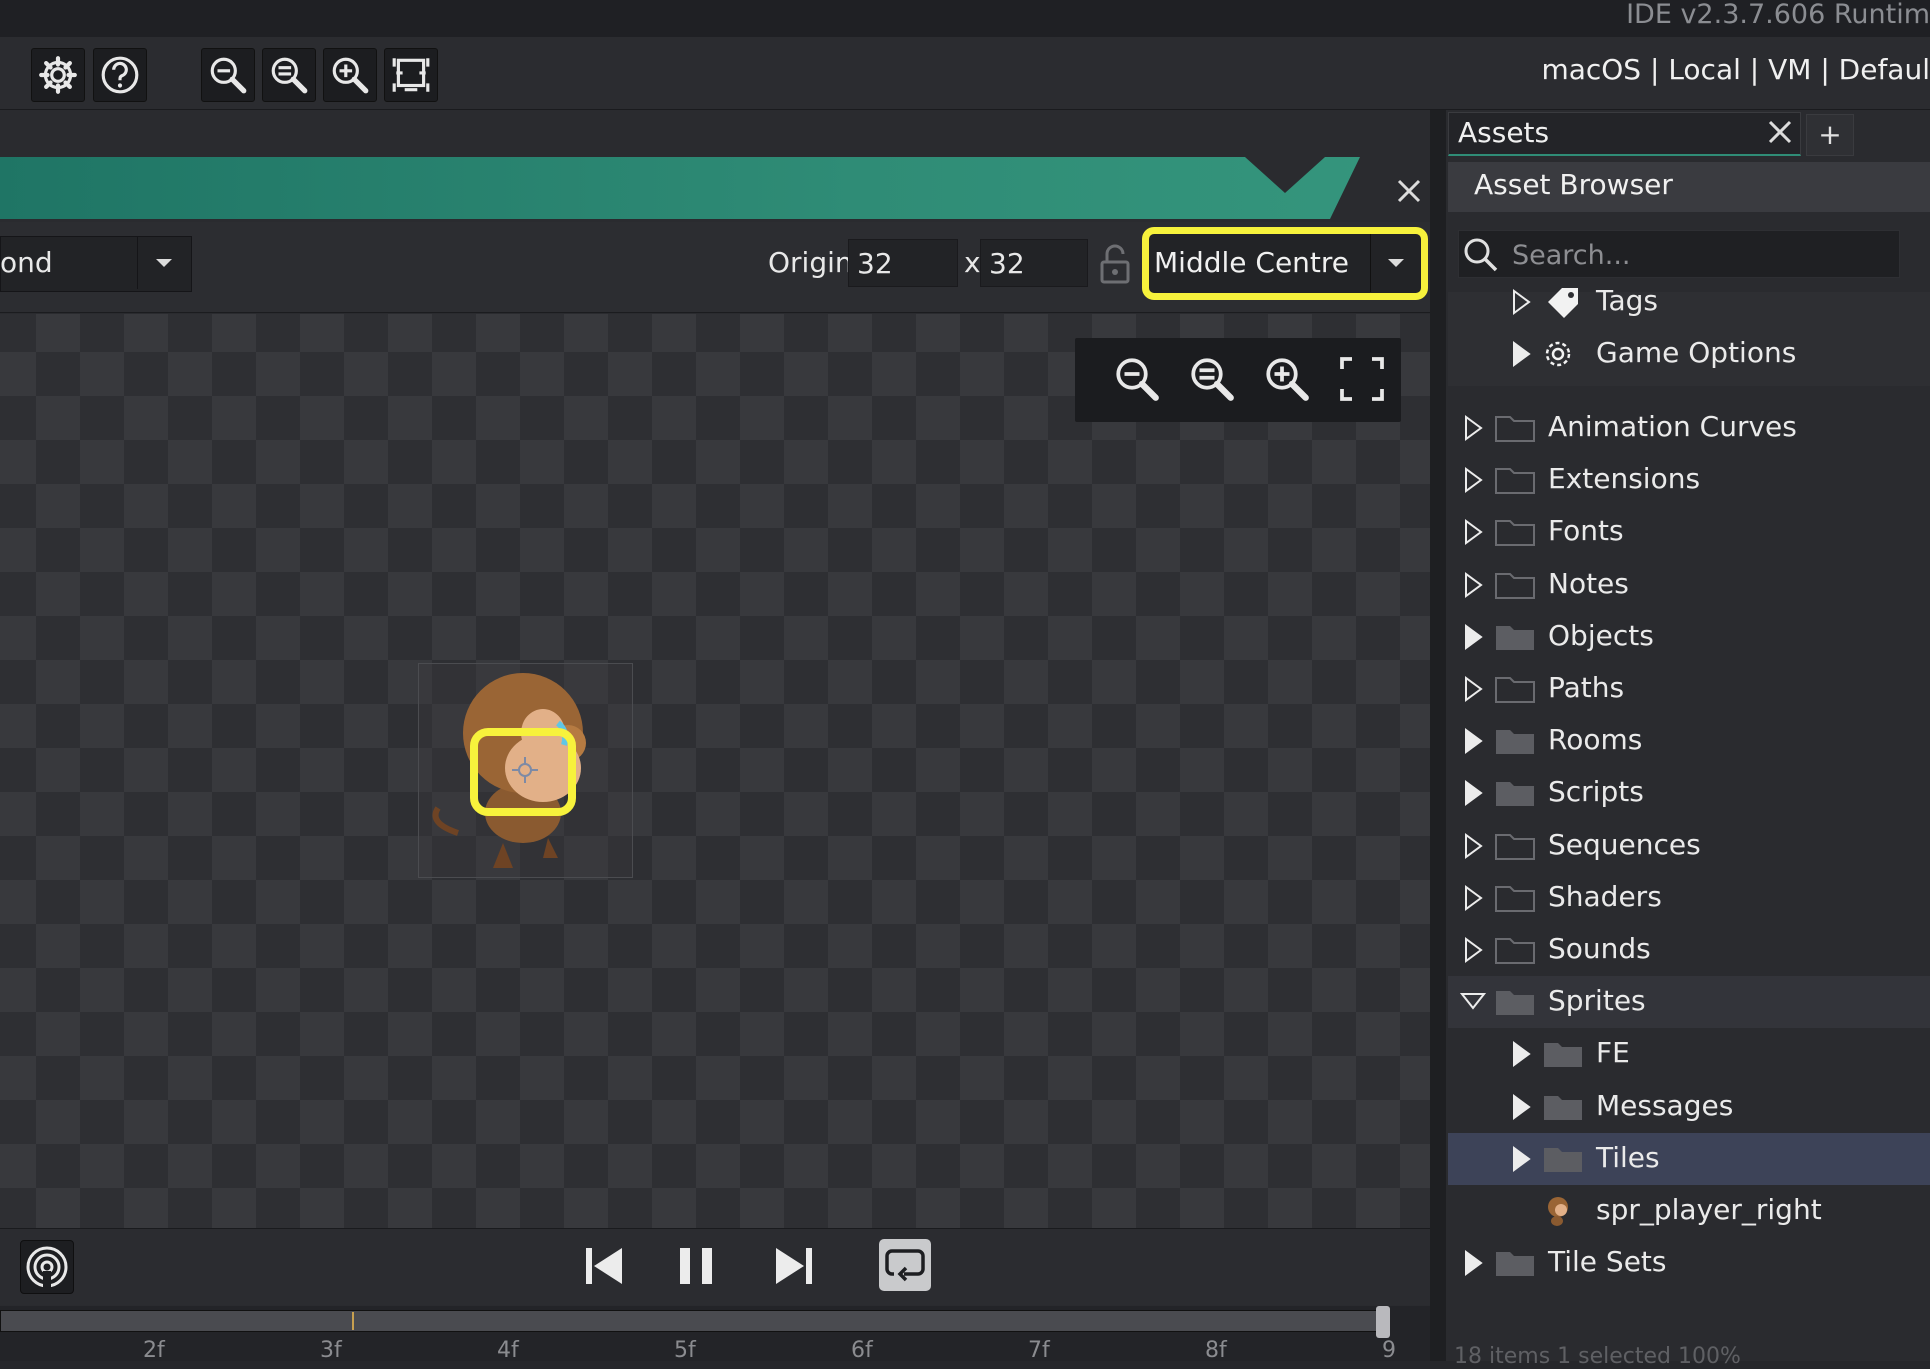  What do you see at coordinates (1473, 1002) in the screenshot?
I see `chevron-down-icon` at bounding box center [1473, 1002].